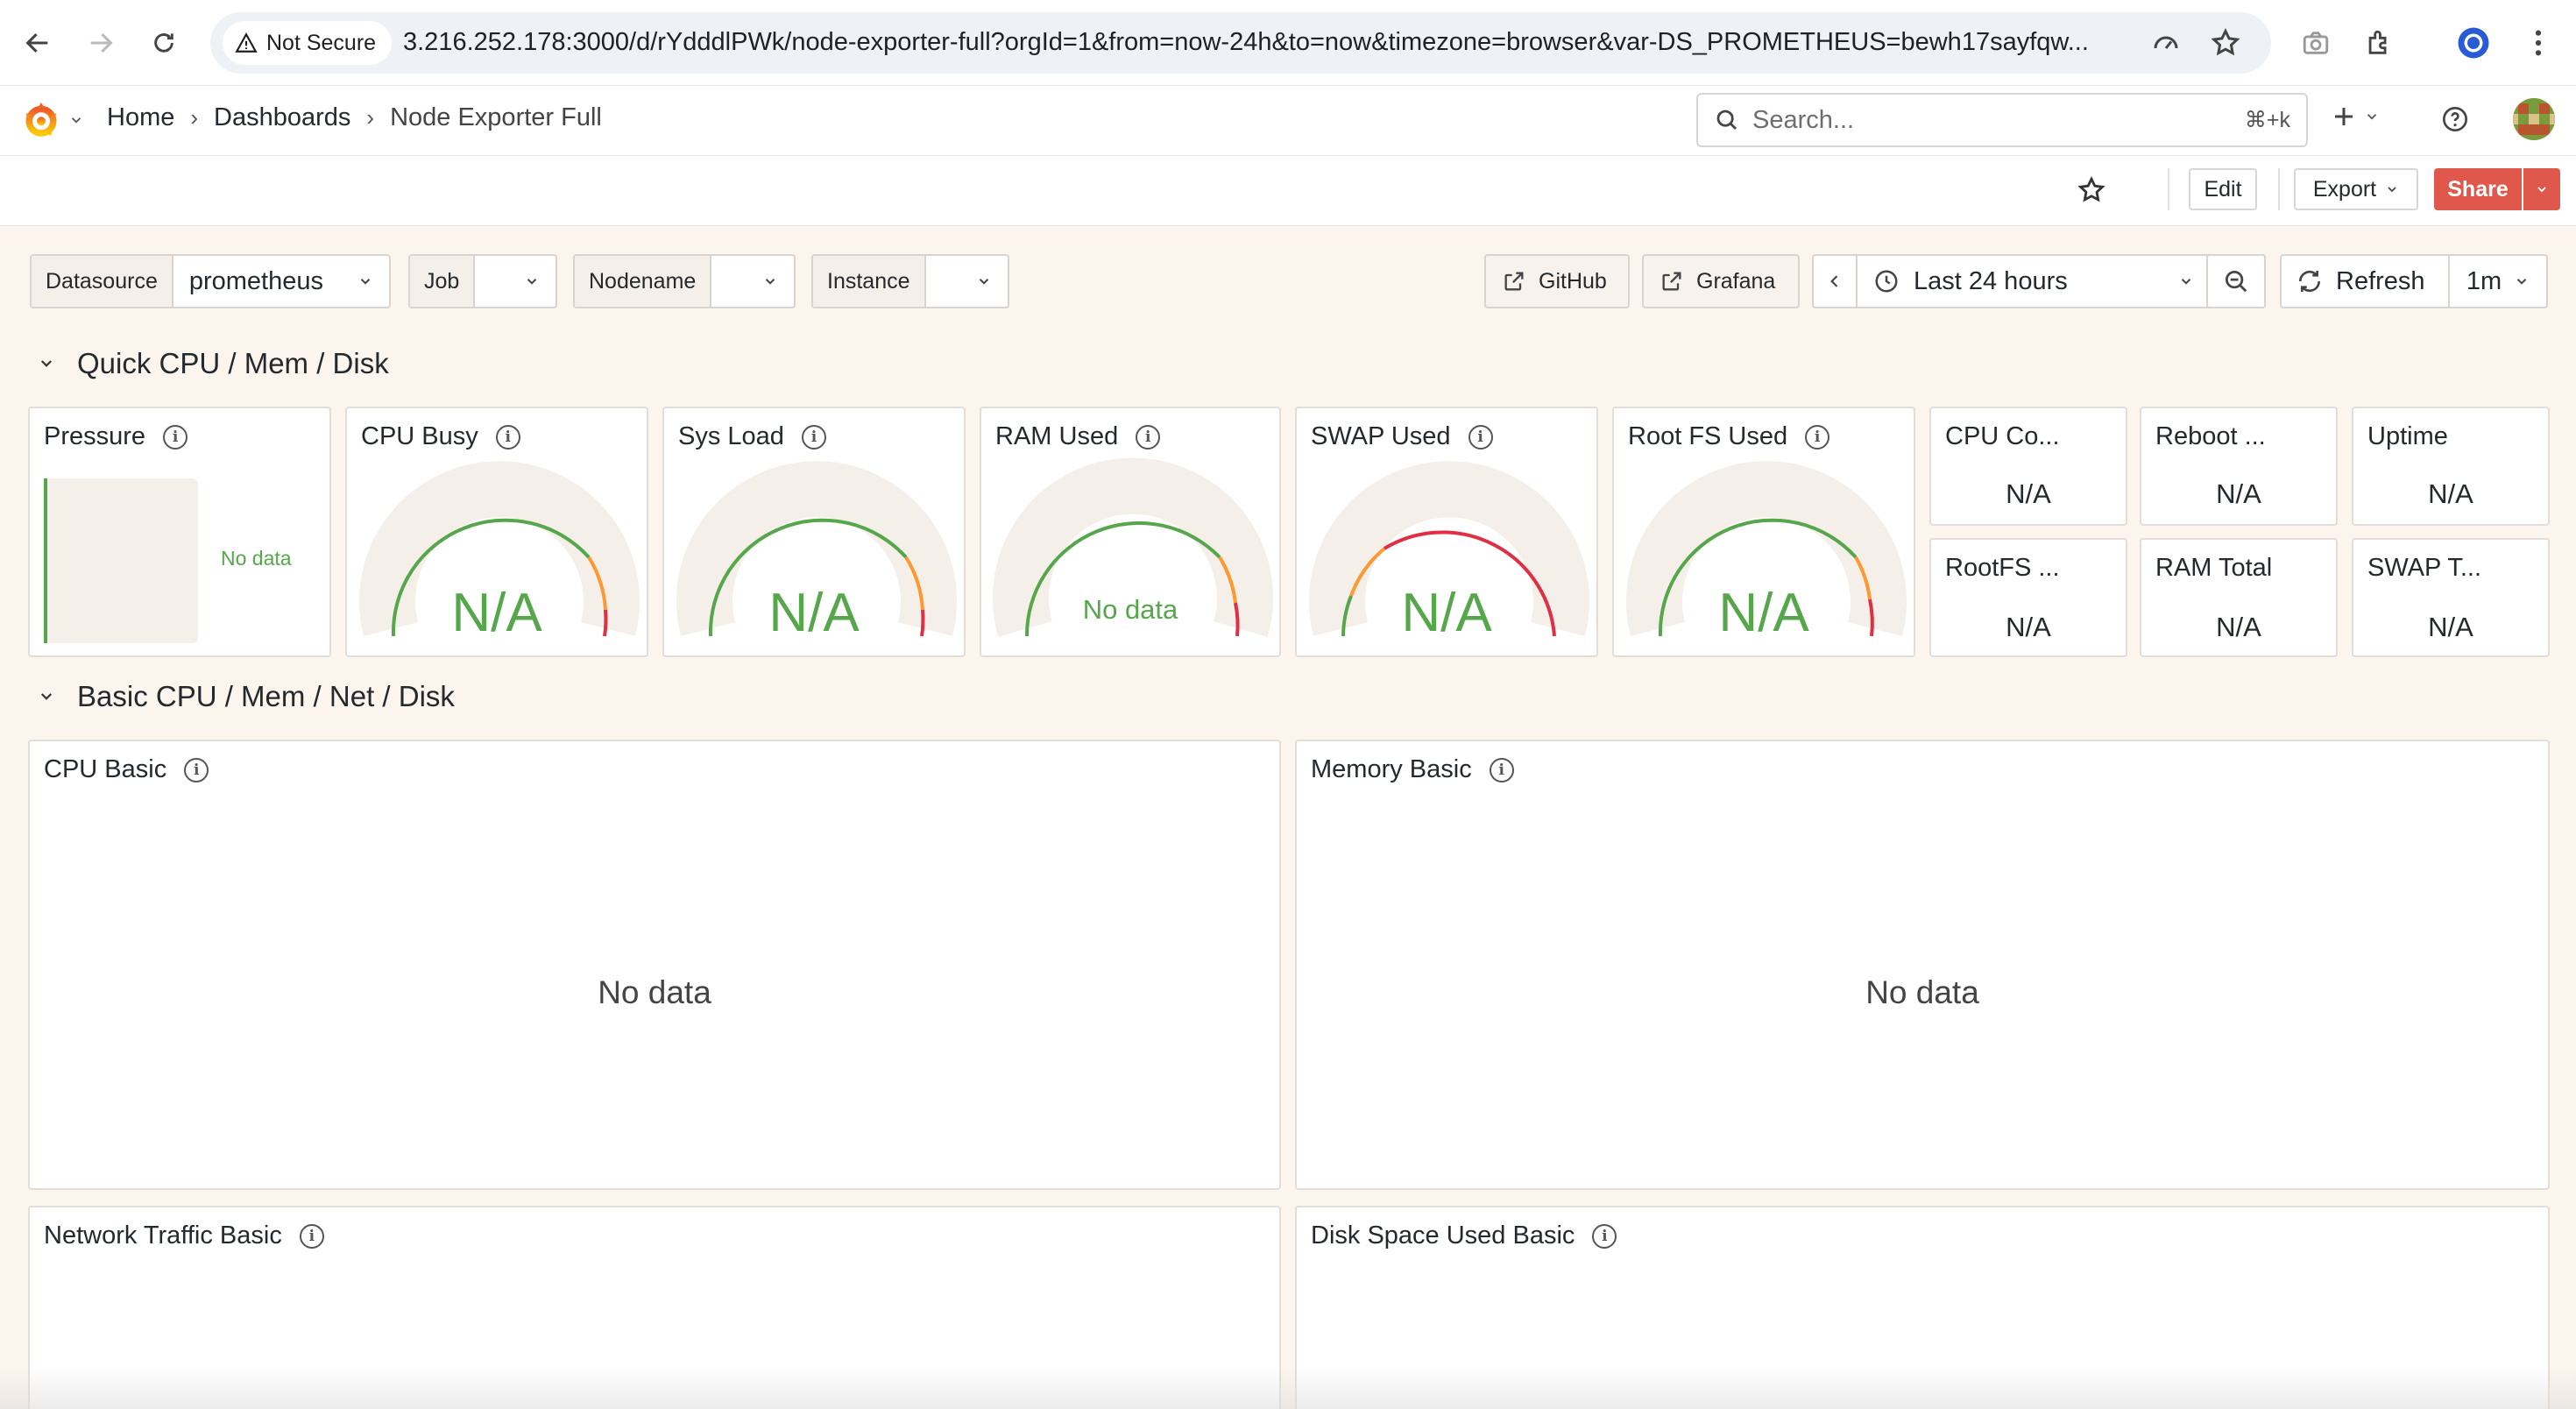 The height and width of the screenshot is (1409, 2576). What do you see at coordinates (101, 43) in the screenshot?
I see `forward-icon` at bounding box center [101, 43].